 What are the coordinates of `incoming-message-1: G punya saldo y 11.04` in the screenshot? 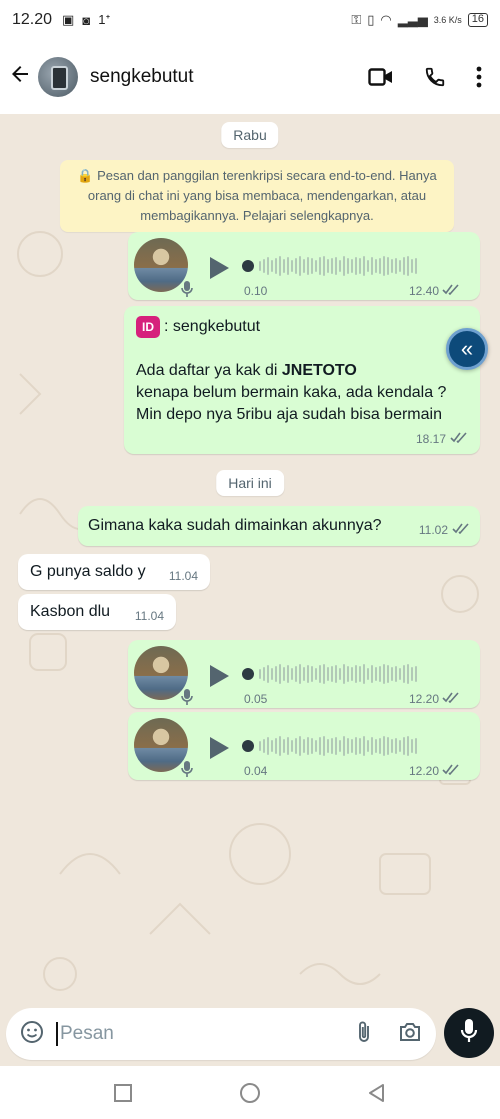 It's located at (114, 572).